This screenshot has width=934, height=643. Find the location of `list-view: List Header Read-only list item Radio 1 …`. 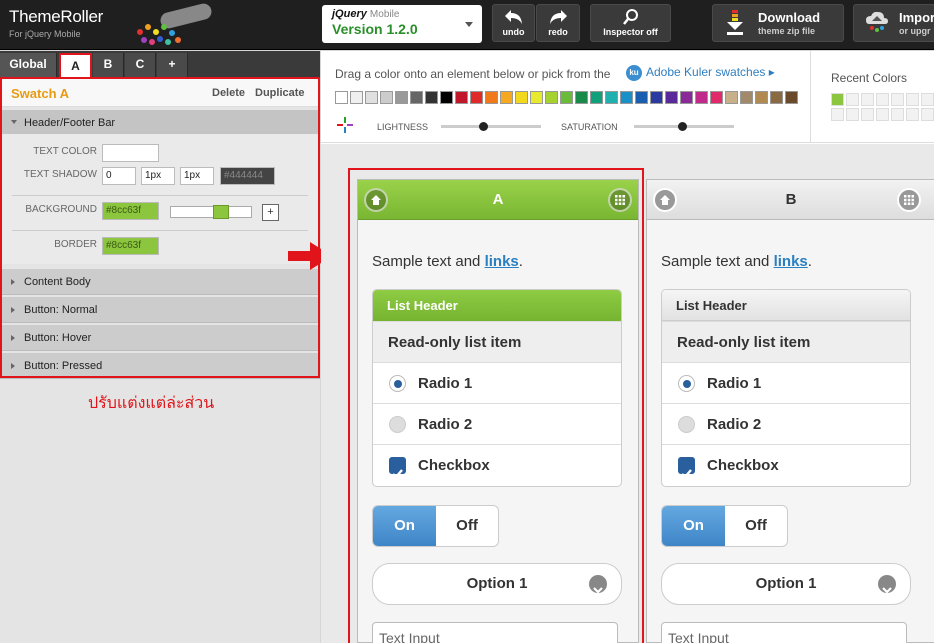

list-view: List Header Read-only list item Radio 1 … is located at coordinates (786, 388).